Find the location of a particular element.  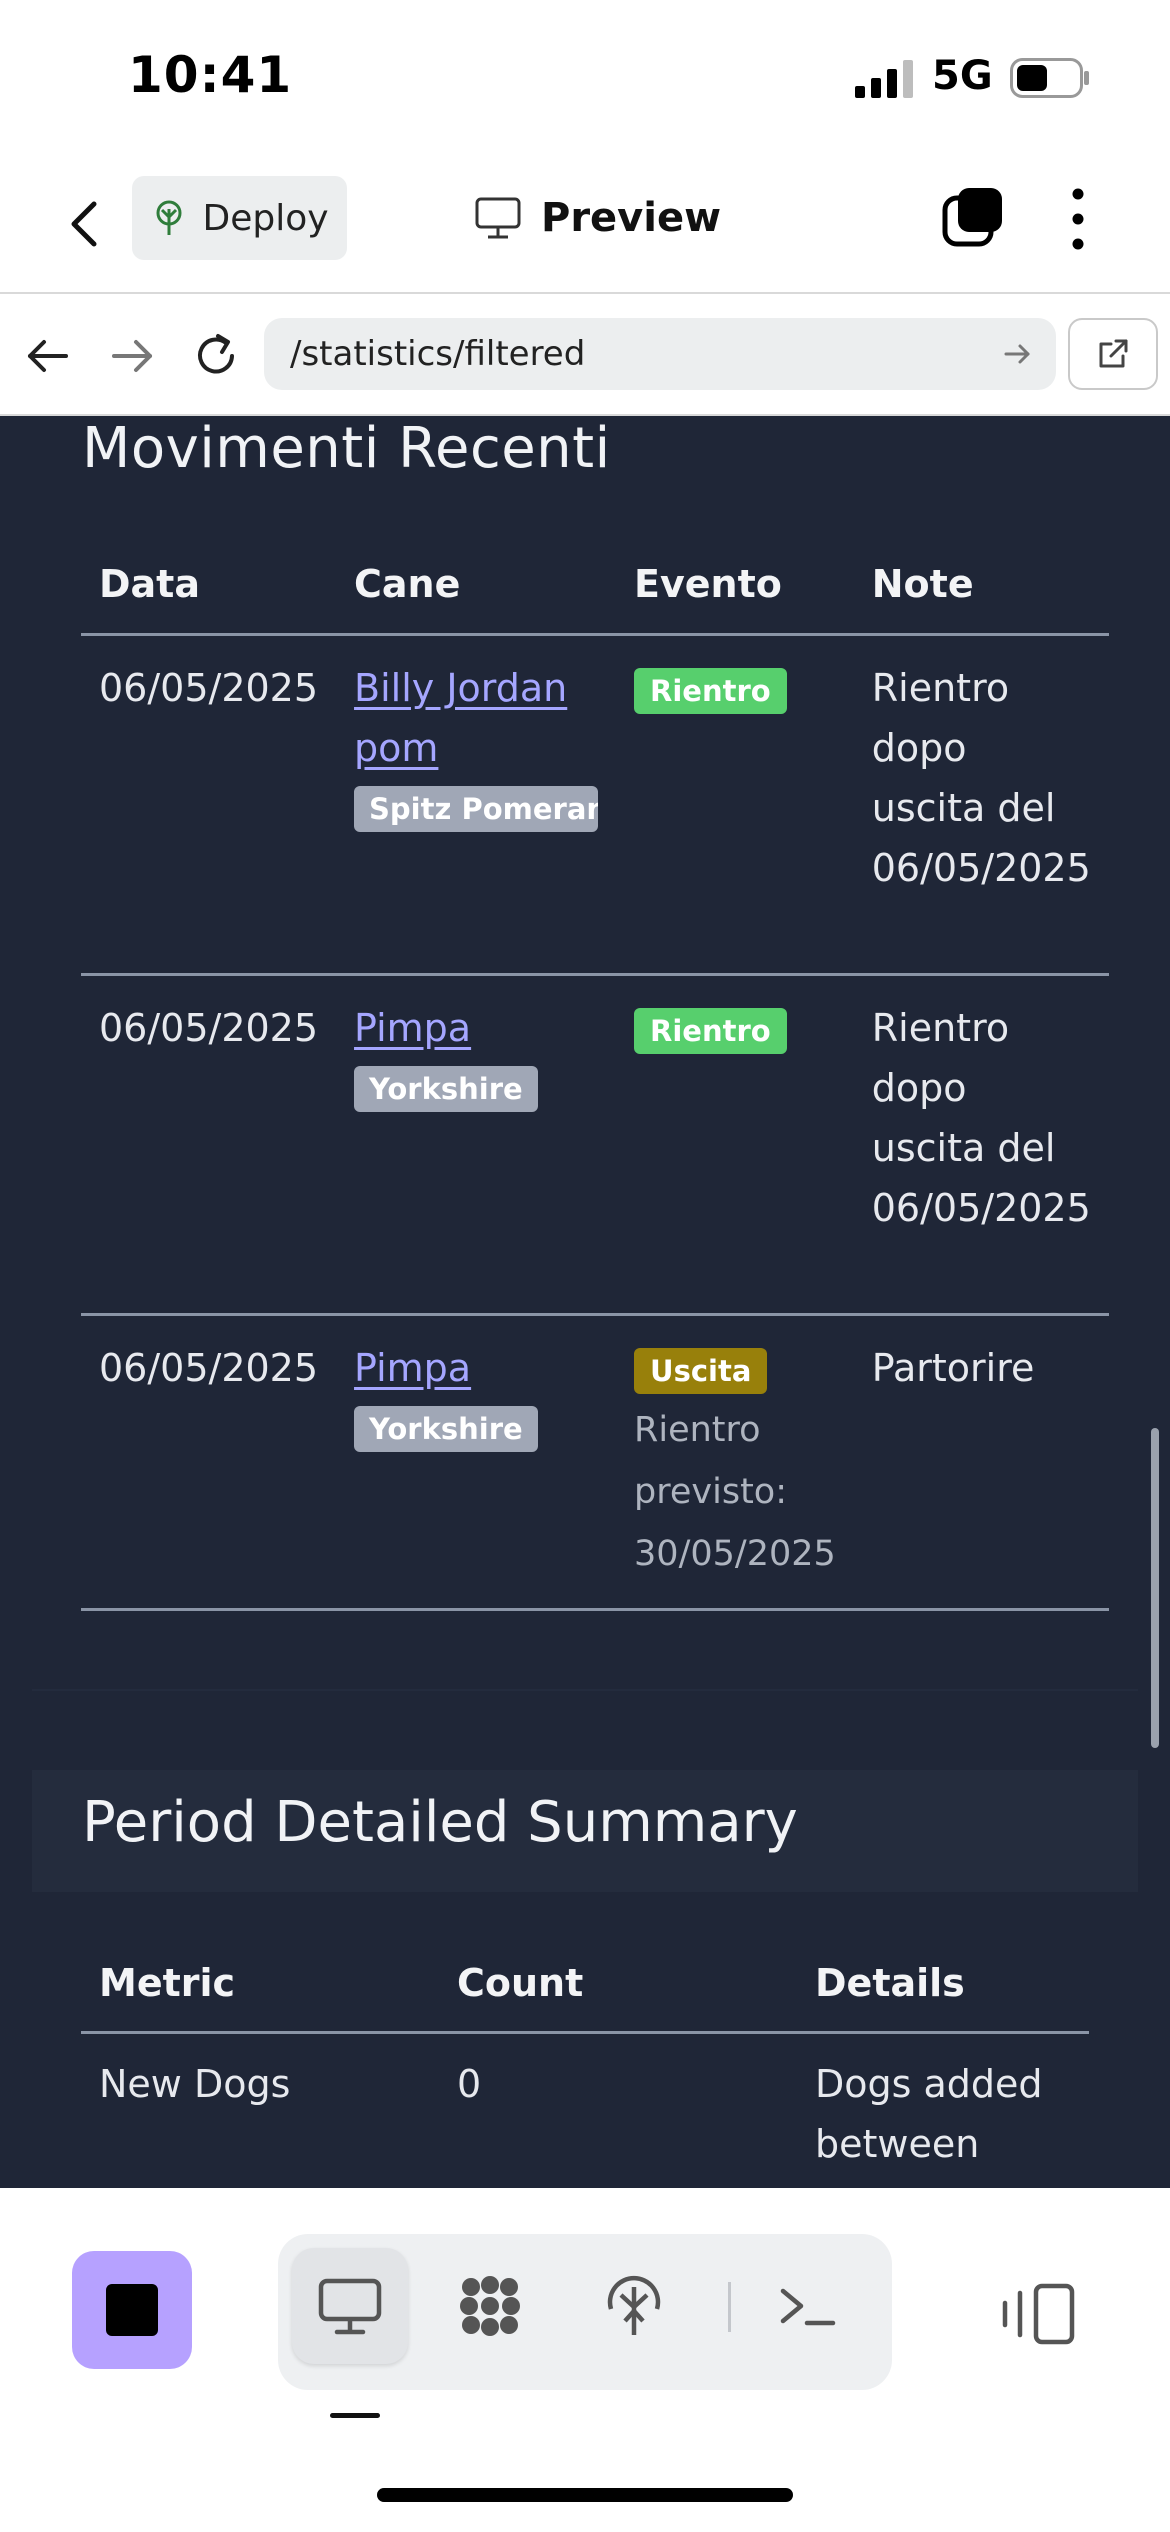

table-header-row: Metric Count Details is located at coordinates (585, 1985).